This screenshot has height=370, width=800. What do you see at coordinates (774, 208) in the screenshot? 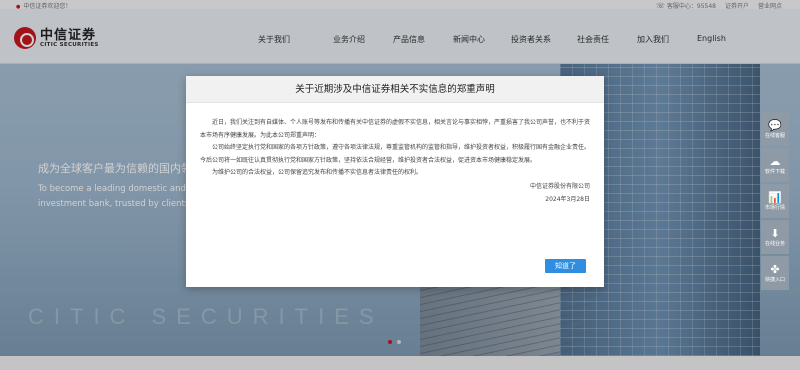
I see `sidetool-label: 市场行情` at bounding box center [774, 208].